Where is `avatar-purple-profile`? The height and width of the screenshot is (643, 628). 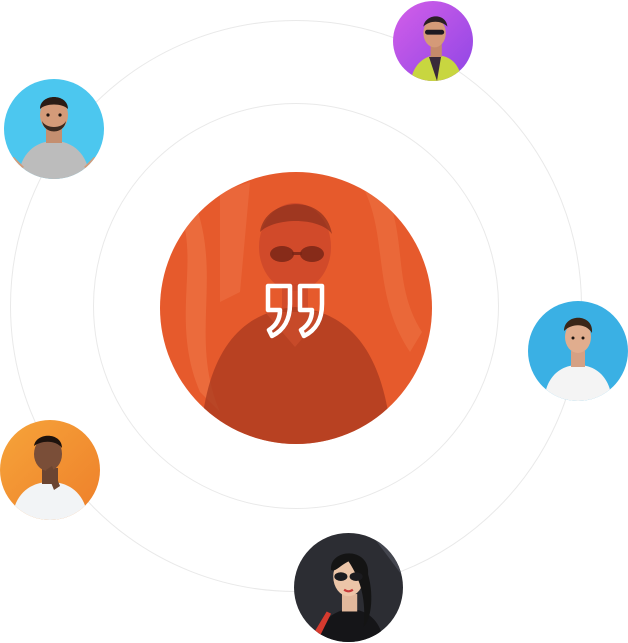
avatar-purple-profile is located at coordinates (433, 41).